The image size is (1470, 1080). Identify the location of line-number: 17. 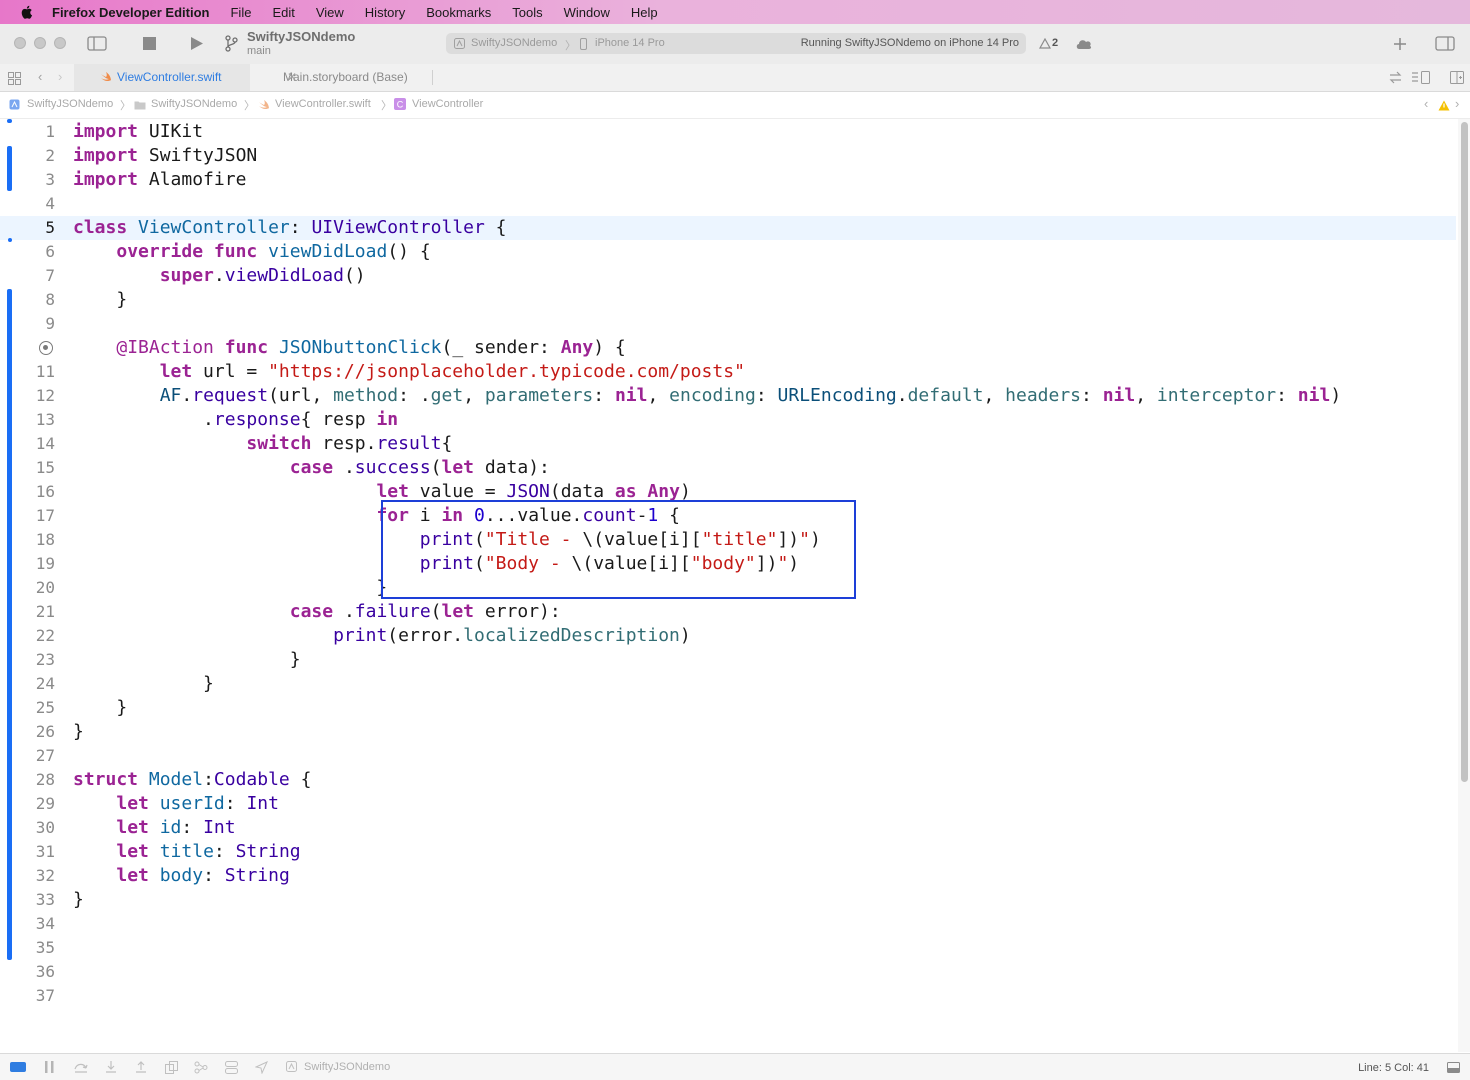
(27, 516).